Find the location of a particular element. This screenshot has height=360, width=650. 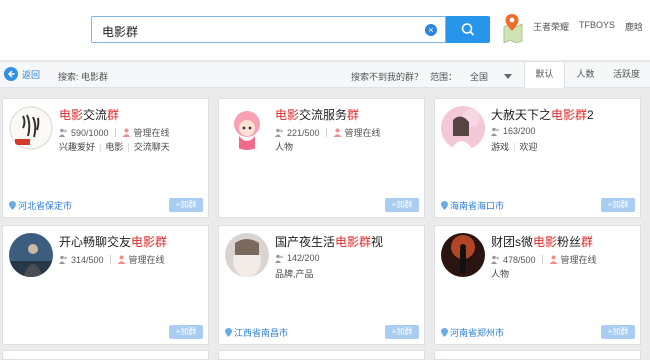

group-tags: 游戏欢迎 is located at coordinates (514, 146).